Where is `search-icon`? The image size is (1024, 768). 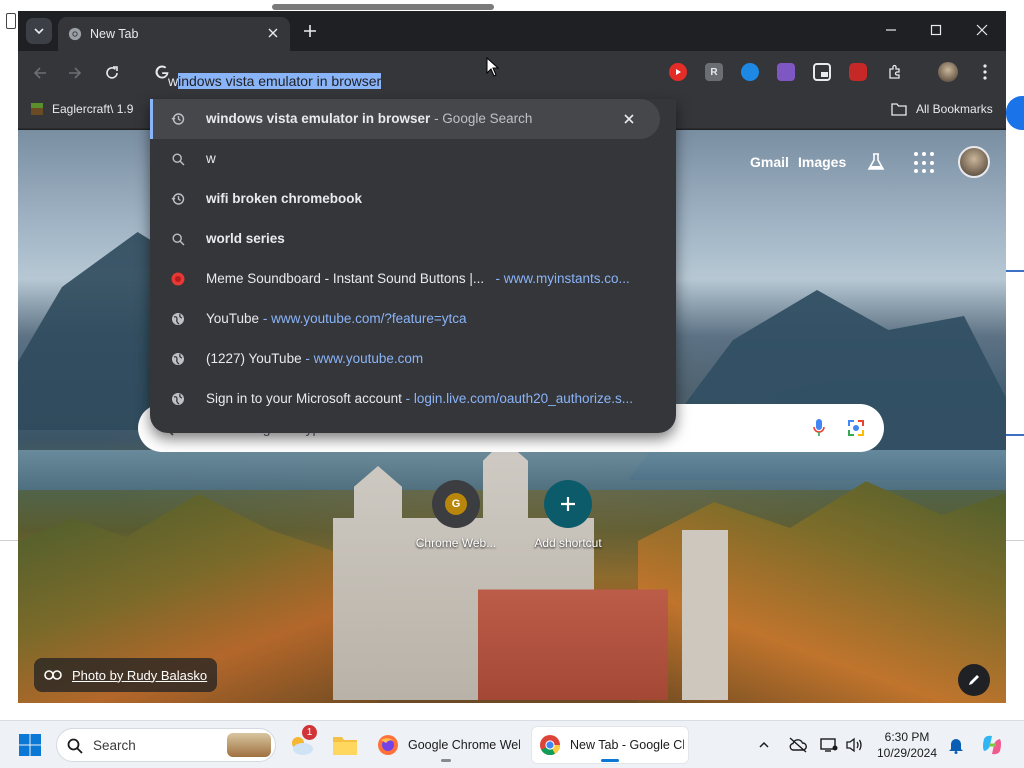
search-icon is located at coordinates (178, 239).